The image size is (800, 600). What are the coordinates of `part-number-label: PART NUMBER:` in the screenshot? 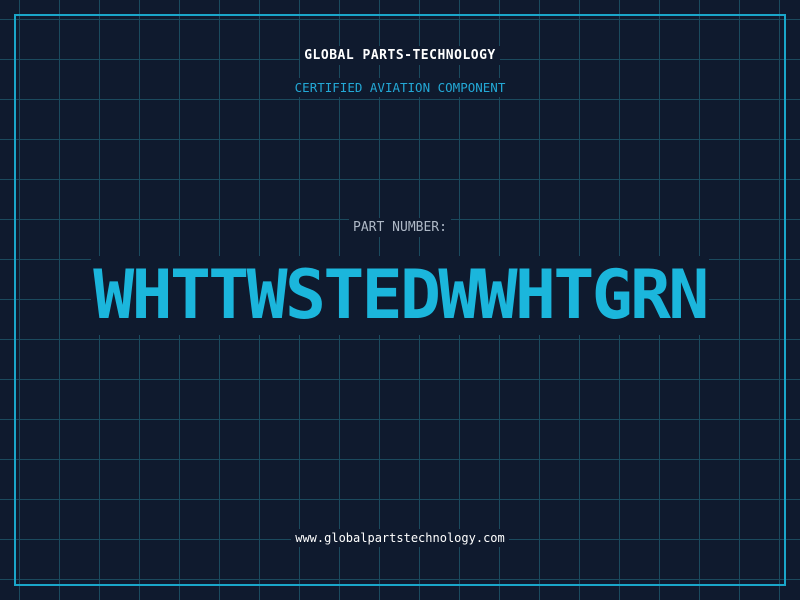 It's located at (400, 227).